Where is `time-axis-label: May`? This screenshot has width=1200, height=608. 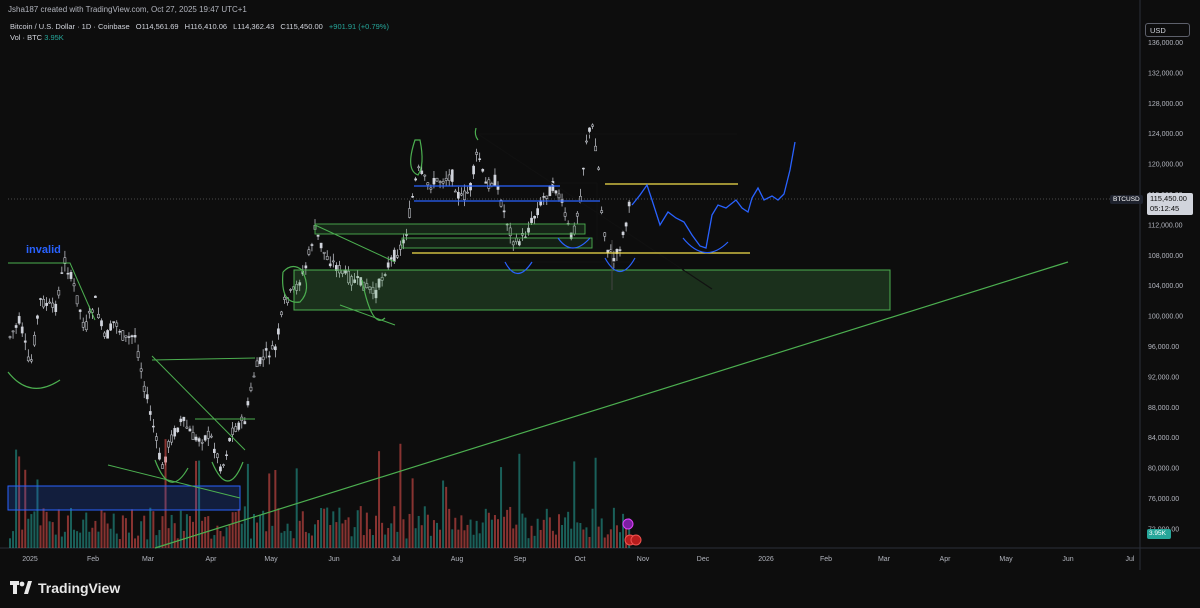 time-axis-label: May is located at coordinates (271, 559).